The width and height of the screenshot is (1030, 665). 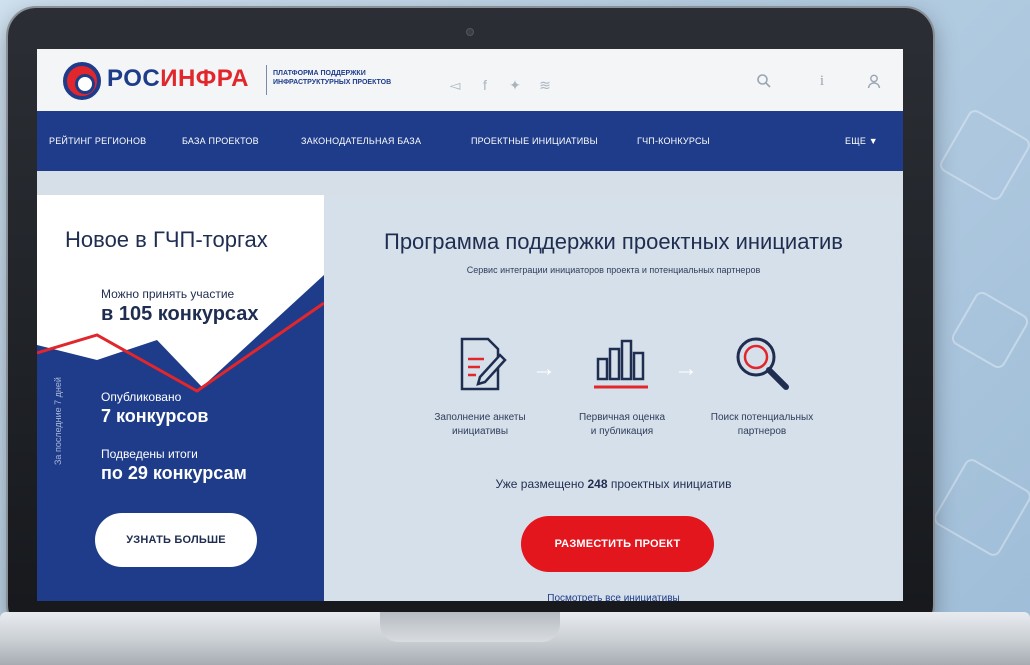 What do you see at coordinates (480, 417) in the screenshot?
I see `step-label-line: Заполнение анкеты` at bounding box center [480, 417].